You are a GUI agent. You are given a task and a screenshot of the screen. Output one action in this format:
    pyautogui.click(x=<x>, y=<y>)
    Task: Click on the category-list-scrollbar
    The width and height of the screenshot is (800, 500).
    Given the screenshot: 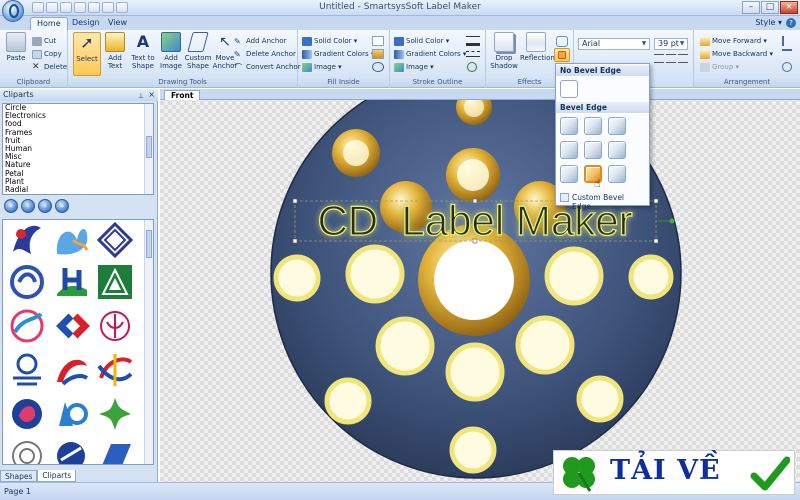 What is the action you would take?
    pyautogui.click(x=148, y=149)
    